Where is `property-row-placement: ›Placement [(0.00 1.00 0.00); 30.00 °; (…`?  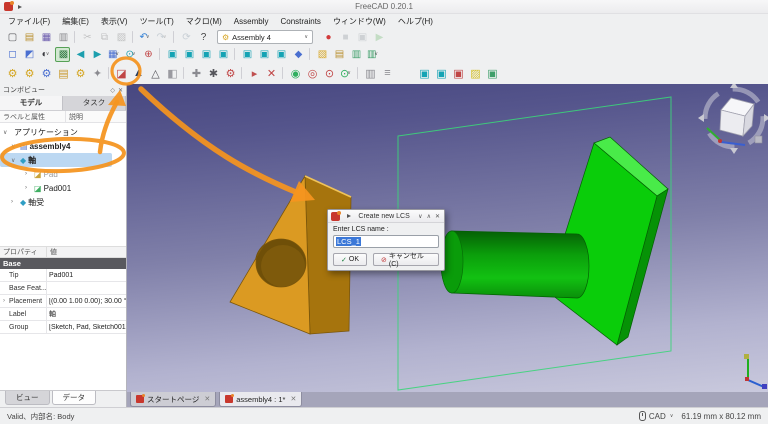 property-row-placement: ›Placement [(0.00 1.00 0.00); 30.00 °; (… is located at coordinates (63, 301).